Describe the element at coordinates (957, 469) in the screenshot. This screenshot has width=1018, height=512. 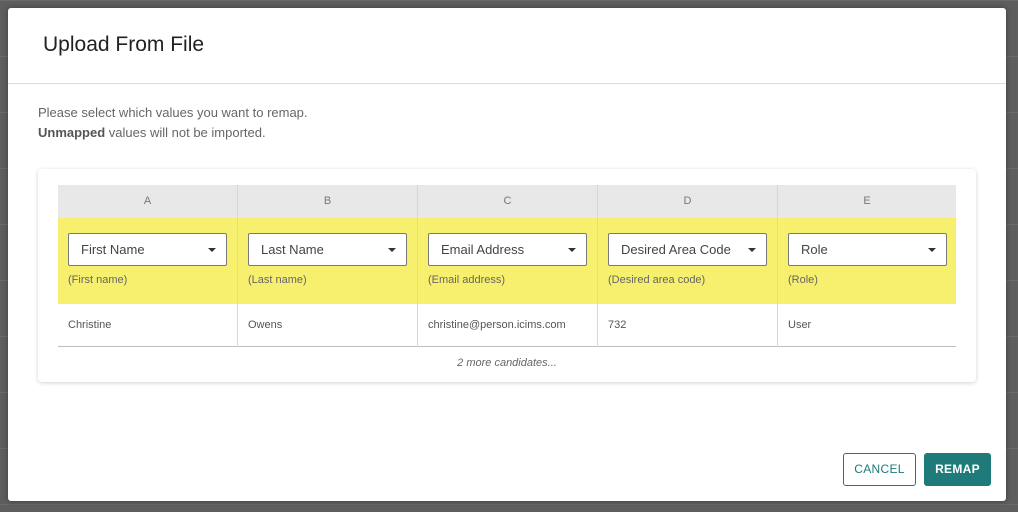
I see `remap-button: REMAP` at that location.